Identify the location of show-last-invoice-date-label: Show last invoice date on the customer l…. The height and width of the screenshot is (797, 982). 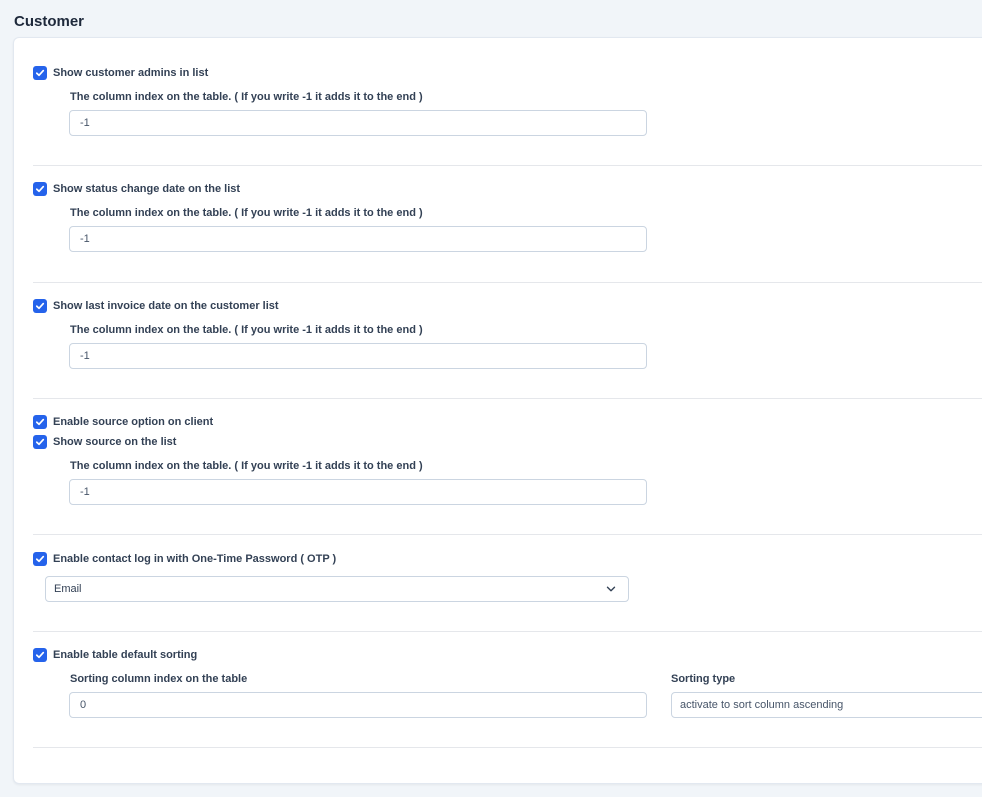
(166, 306).